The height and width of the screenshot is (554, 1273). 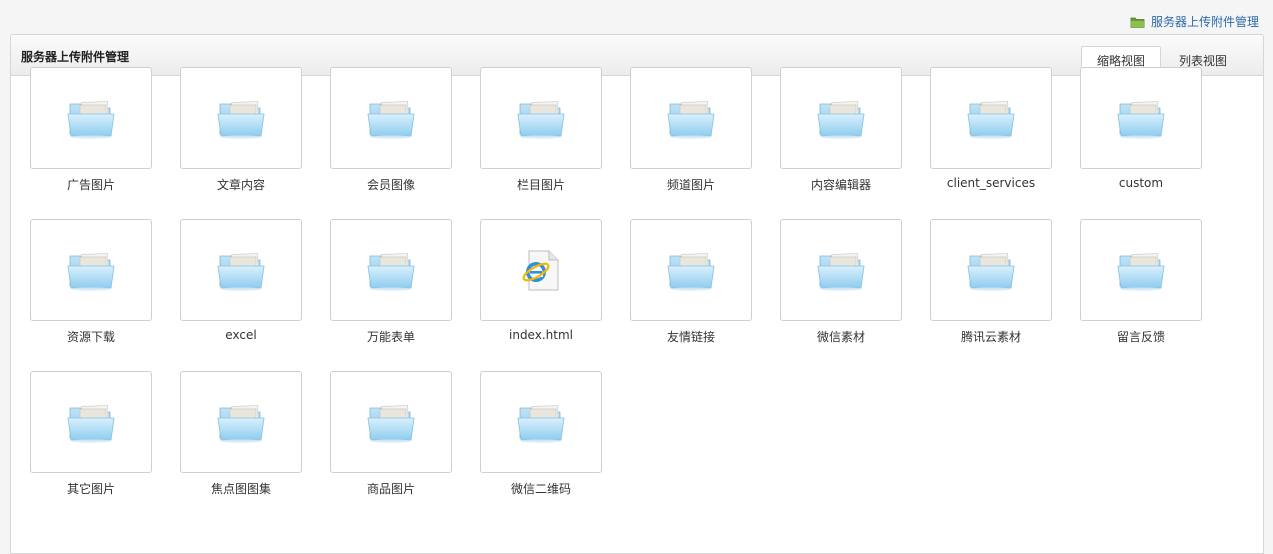 What do you see at coordinates (1141, 183) in the screenshot?
I see `item-label: custom` at bounding box center [1141, 183].